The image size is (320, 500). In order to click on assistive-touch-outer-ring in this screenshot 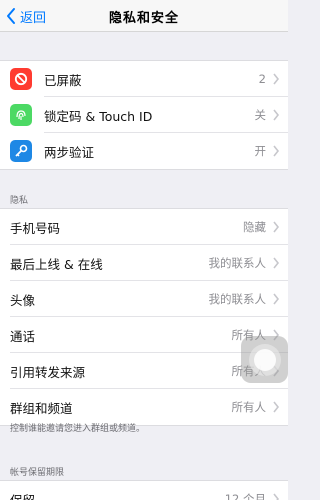, I will do `click(264, 359)`.